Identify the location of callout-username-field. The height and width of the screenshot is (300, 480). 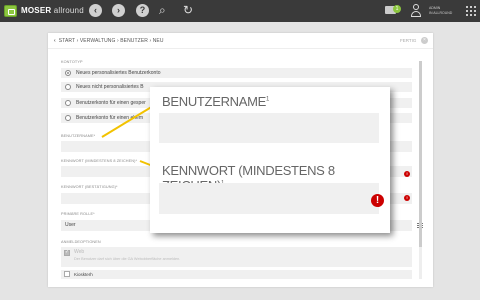
(269, 128).